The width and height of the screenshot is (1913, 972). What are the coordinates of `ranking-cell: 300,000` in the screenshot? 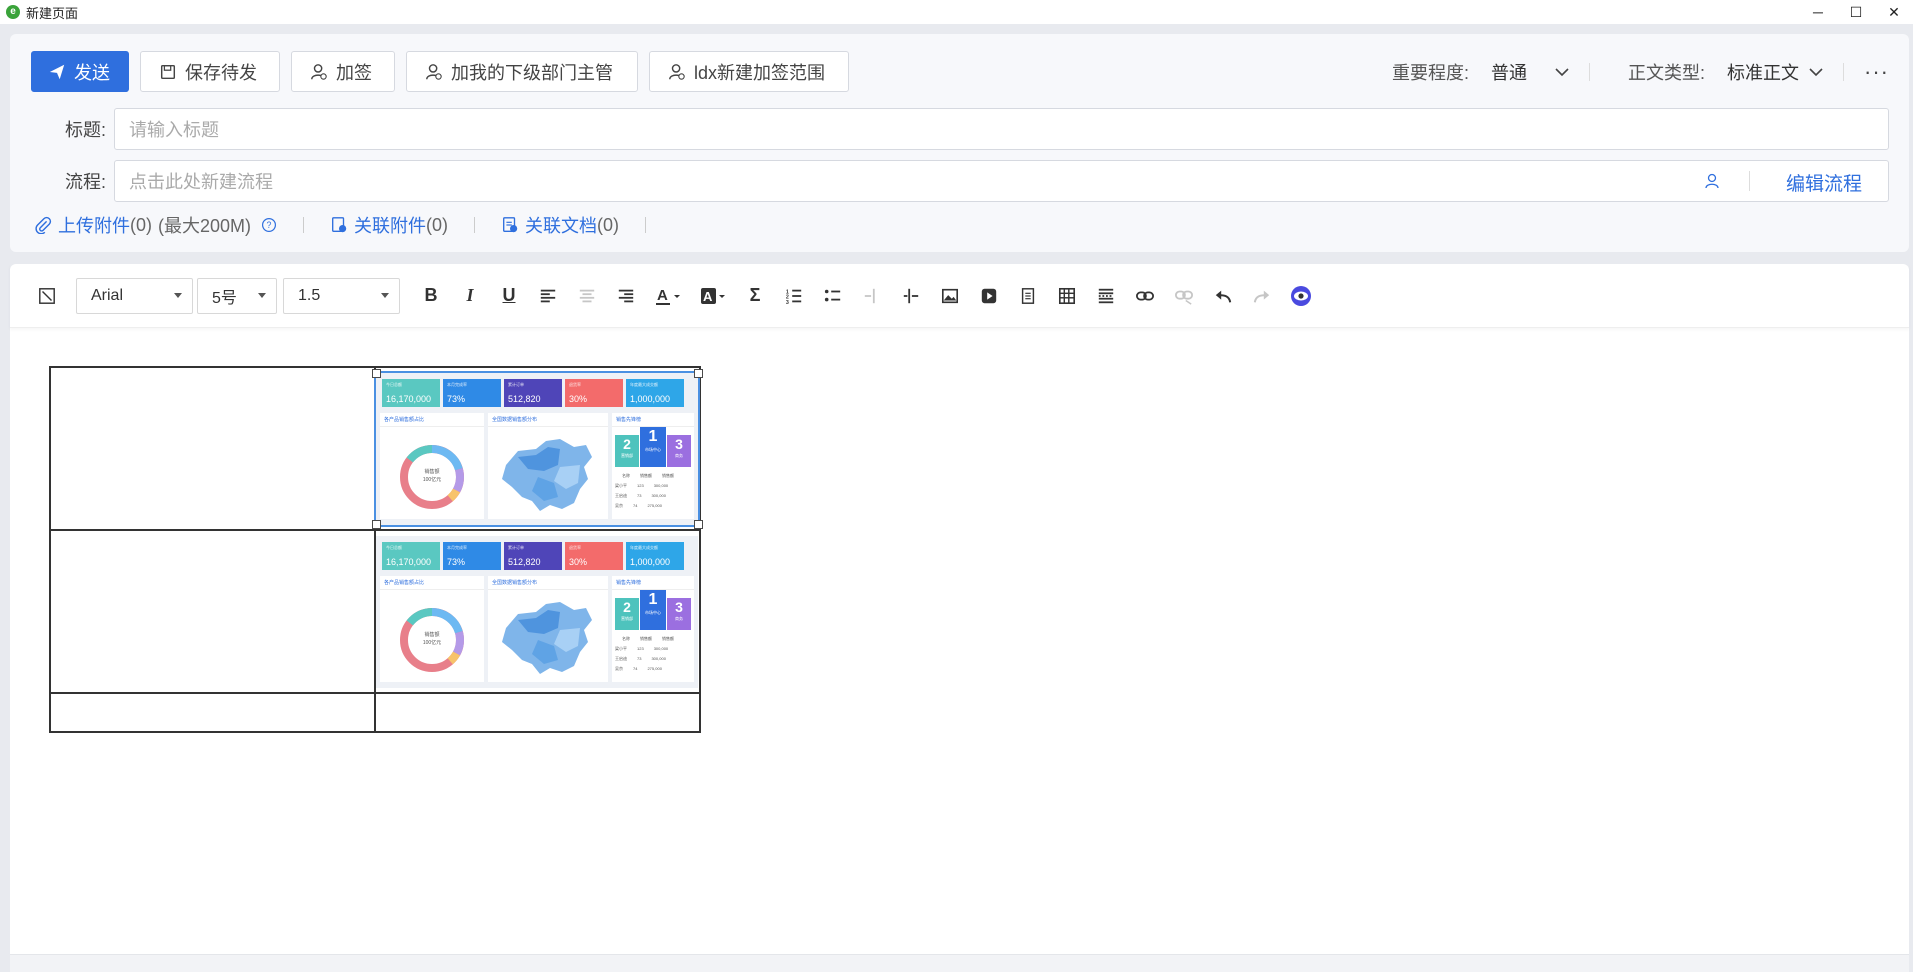 It's located at (658, 658).